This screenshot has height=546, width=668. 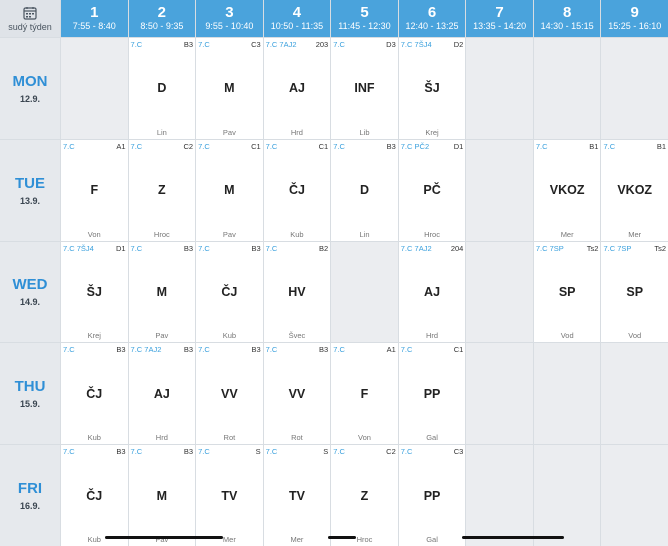 I want to click on subject-label: F, so click(x=94, y=190).